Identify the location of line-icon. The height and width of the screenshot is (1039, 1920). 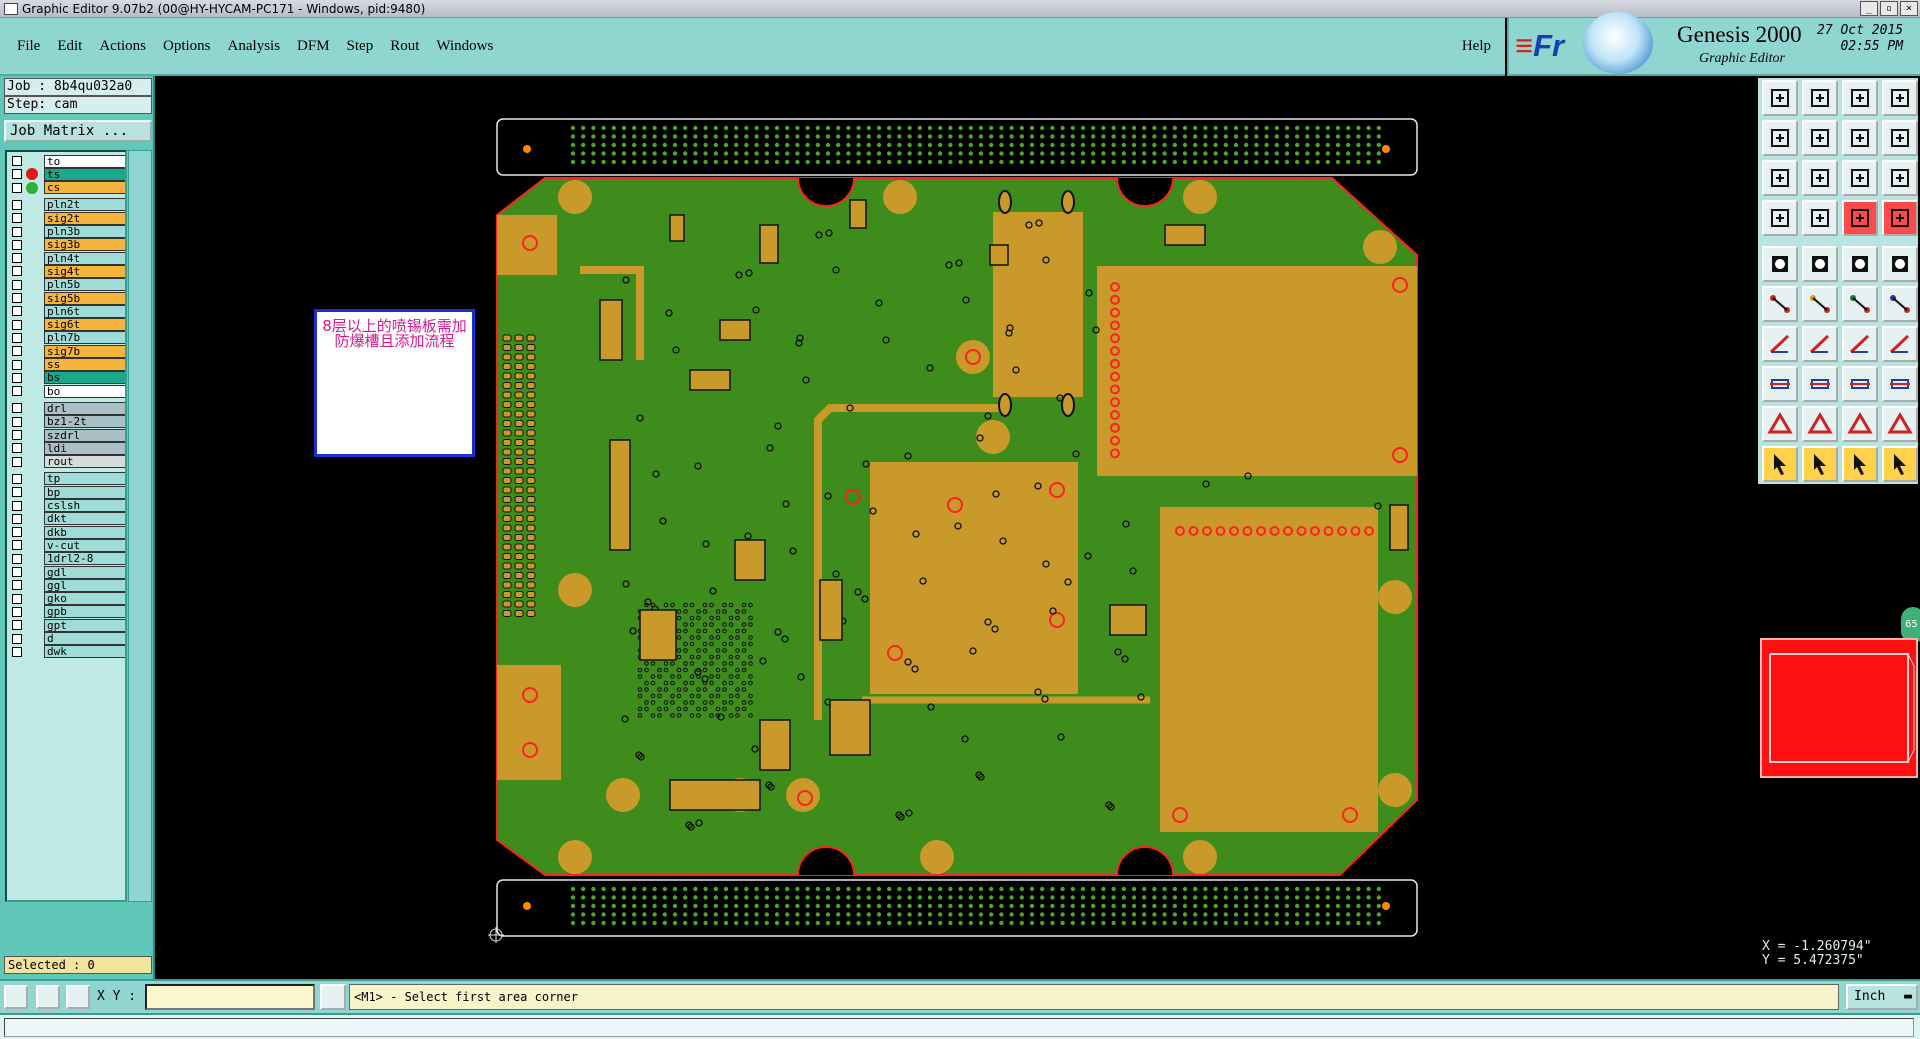
(1820, 264).